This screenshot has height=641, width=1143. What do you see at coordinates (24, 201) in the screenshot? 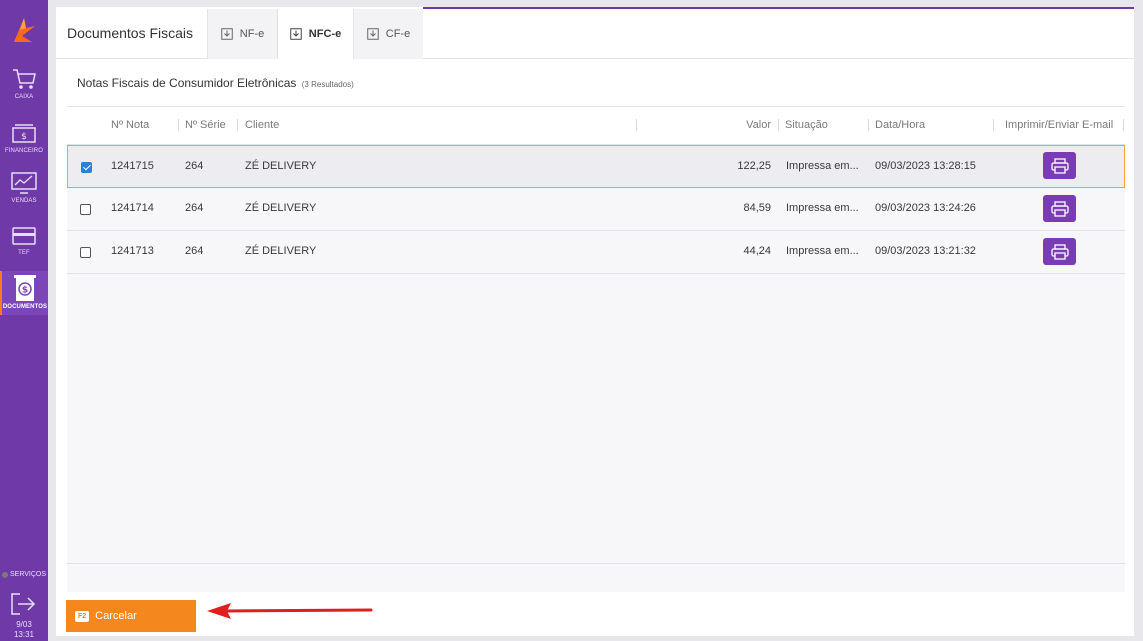
I see `sidebar-item-label: VENDAS` at bounding box center [24, 201].